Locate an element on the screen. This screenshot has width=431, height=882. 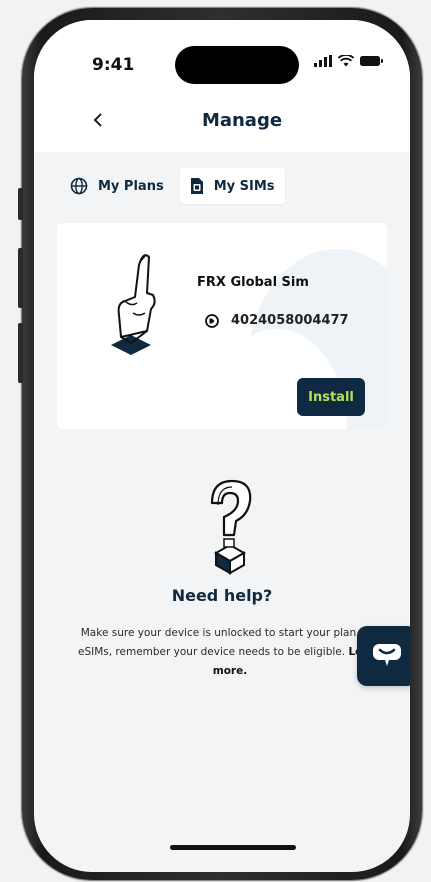
install-button: Install is located at coordinates (331, 397).